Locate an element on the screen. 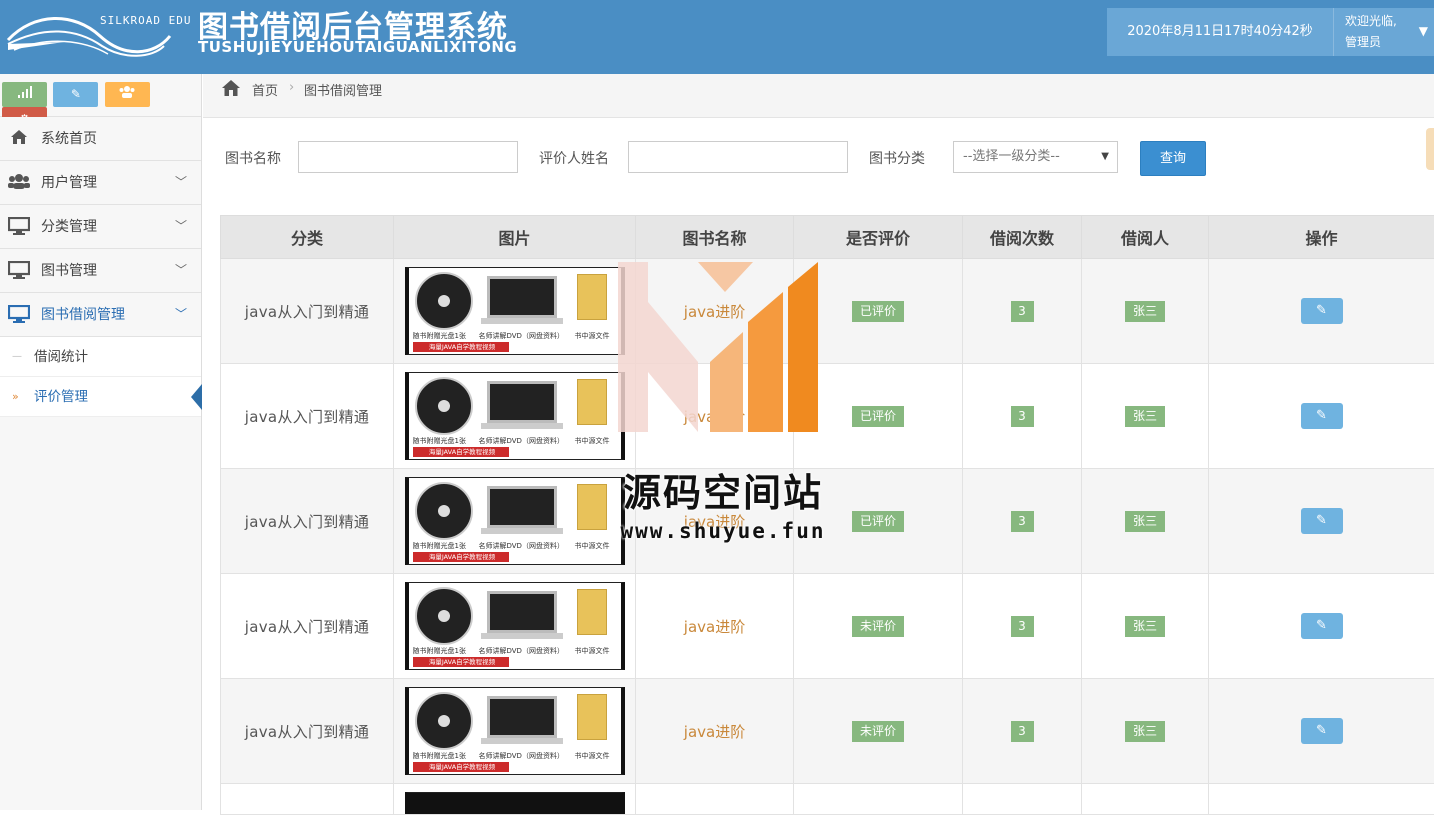  query-button: 查询 is located at coordinates (1173, 158).